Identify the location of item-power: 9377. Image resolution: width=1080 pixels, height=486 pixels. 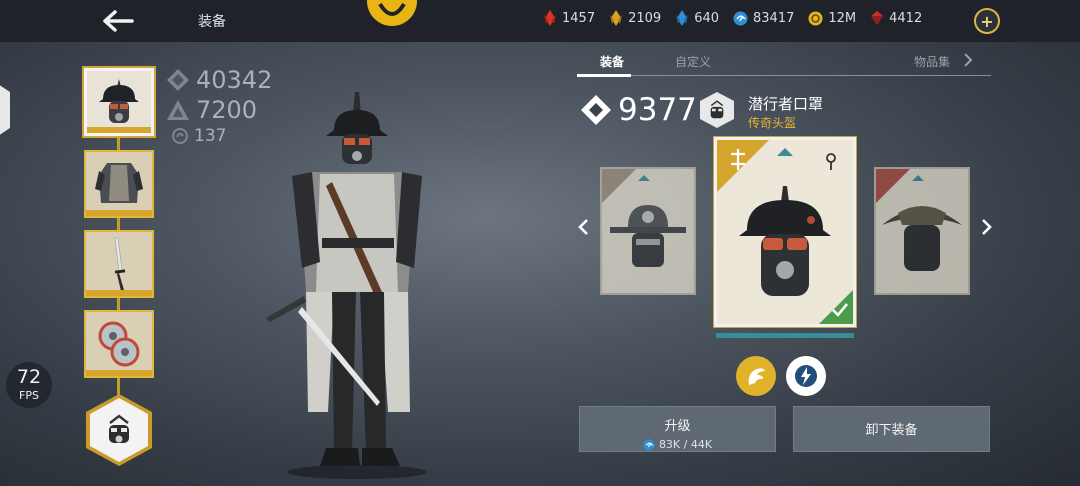
(638, 110).